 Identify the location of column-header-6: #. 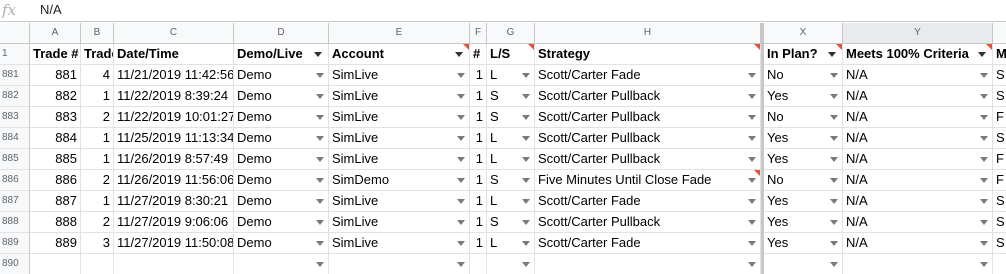
(478, 54).